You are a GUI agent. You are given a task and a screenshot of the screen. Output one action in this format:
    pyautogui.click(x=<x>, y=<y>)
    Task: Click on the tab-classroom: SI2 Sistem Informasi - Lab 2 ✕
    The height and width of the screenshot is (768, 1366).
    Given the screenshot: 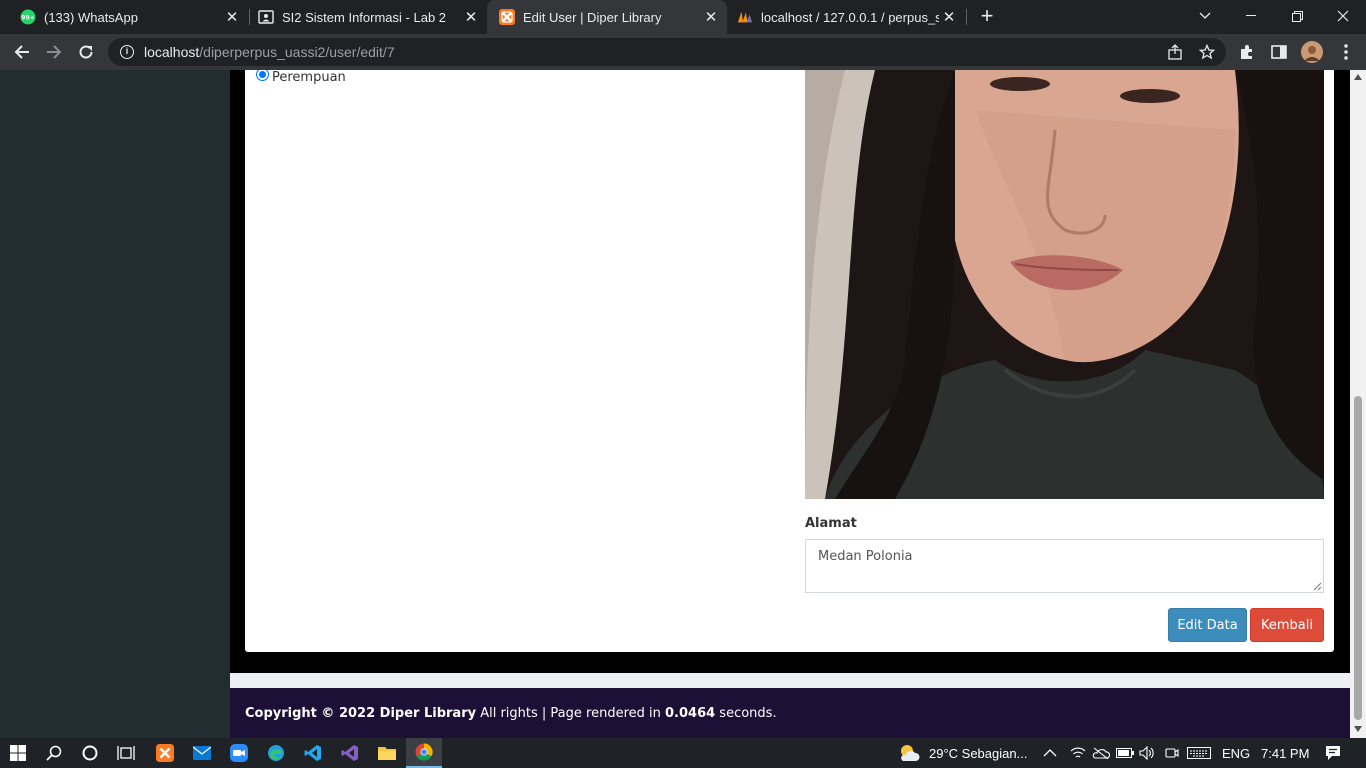 What is the action you would take?
    pyautogui.click(x=368, y=17)
    